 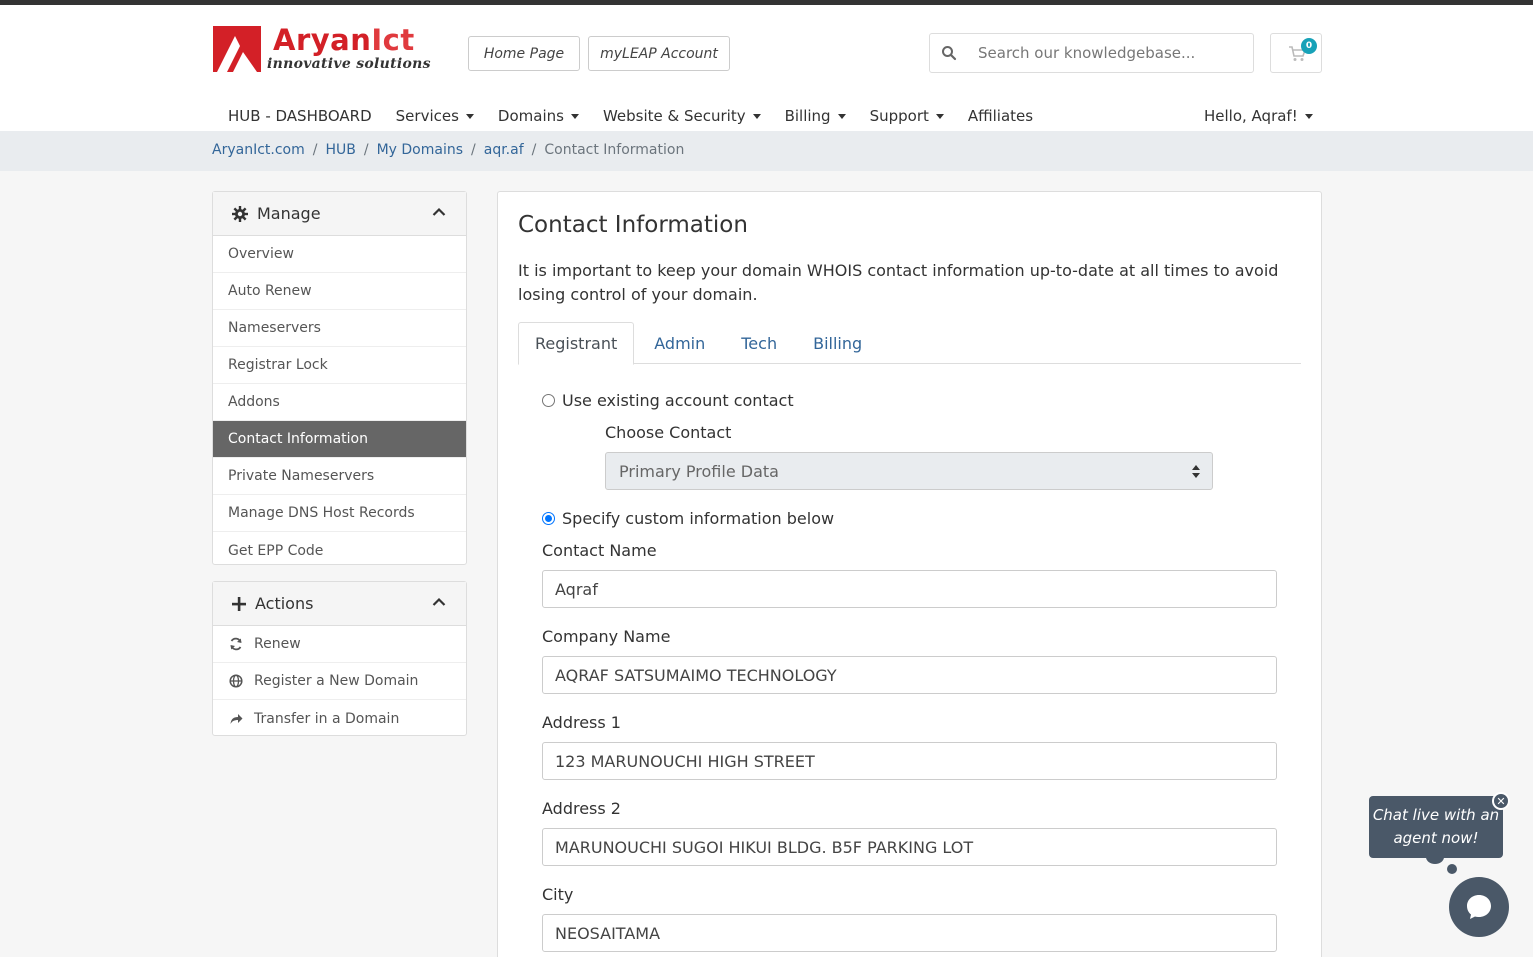 I want to click on sidebar-item-label: Get EPP Code, so click(x=276, y=550).